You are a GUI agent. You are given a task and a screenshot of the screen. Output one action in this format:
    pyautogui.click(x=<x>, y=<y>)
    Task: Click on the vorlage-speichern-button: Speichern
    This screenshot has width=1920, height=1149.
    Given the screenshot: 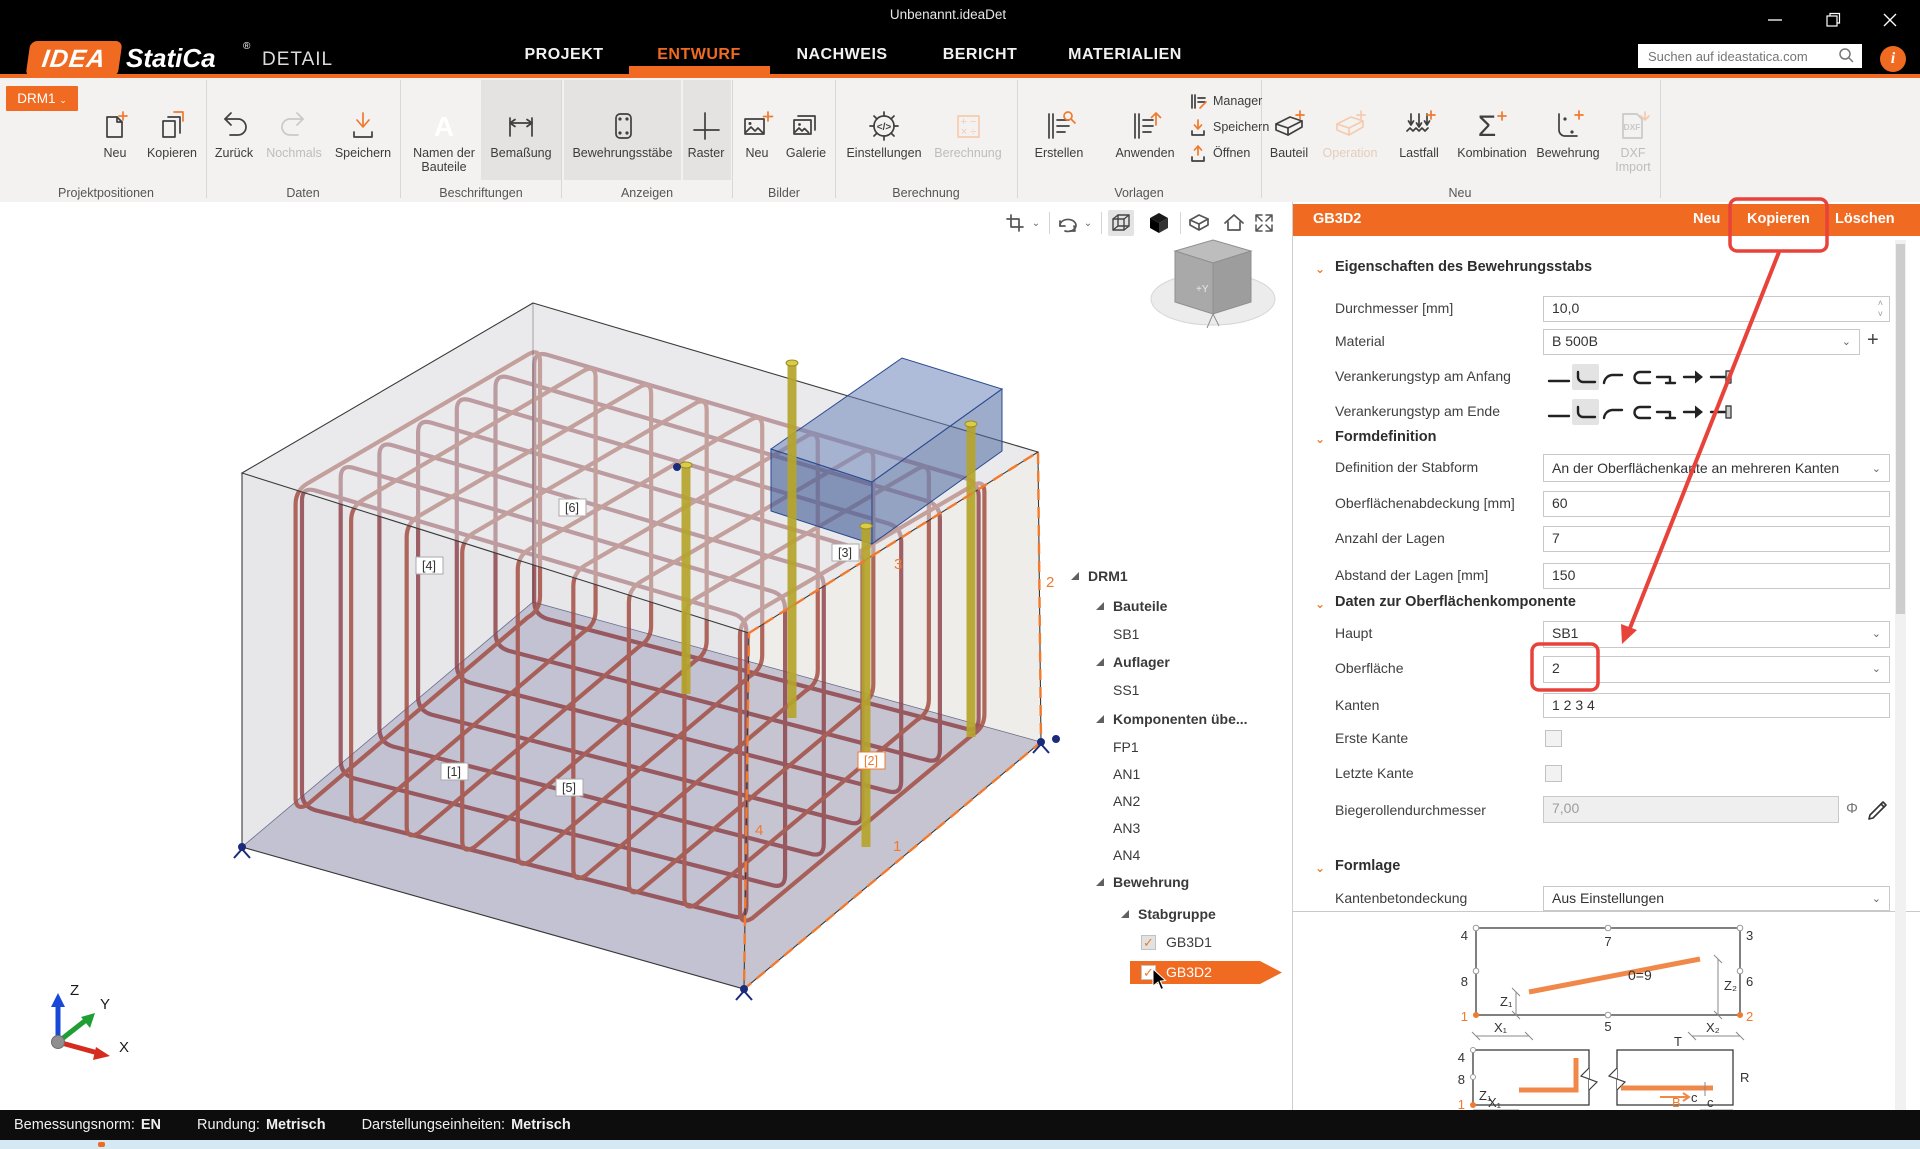 What is the action you would take?
    pyautogui.click(x=1228, y=127)
    